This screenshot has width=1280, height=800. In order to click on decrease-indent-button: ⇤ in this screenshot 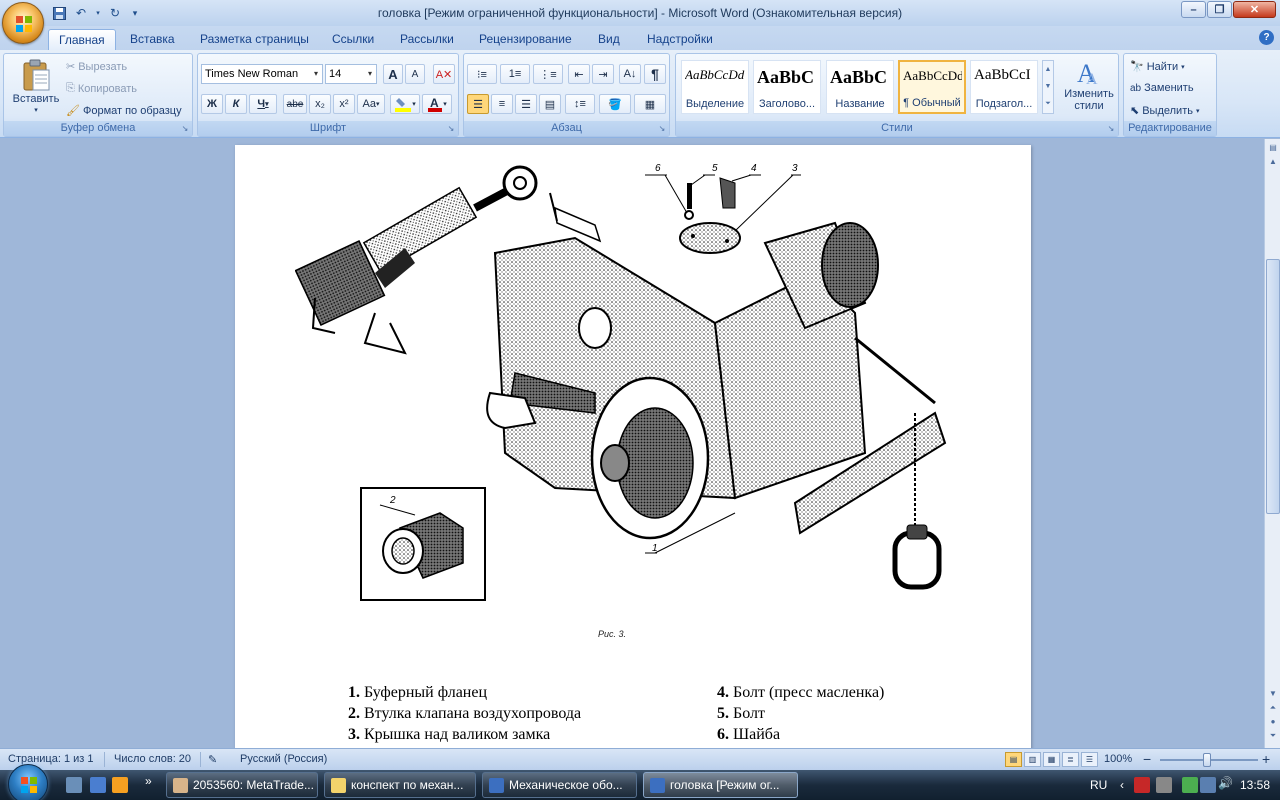, I will do `click(579, 74)`.